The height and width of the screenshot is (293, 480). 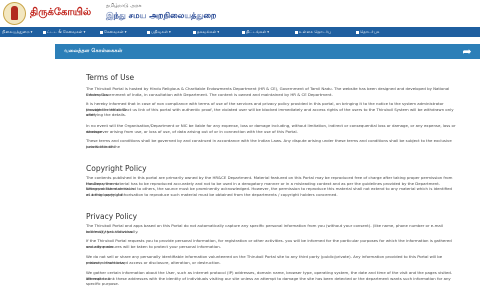 What do you see at coordinates (64, 32) in the screenshot?
I see `nav-item-services-legacy: ட்டட & சேவைகள்▾` at bounding box center [64, 32].